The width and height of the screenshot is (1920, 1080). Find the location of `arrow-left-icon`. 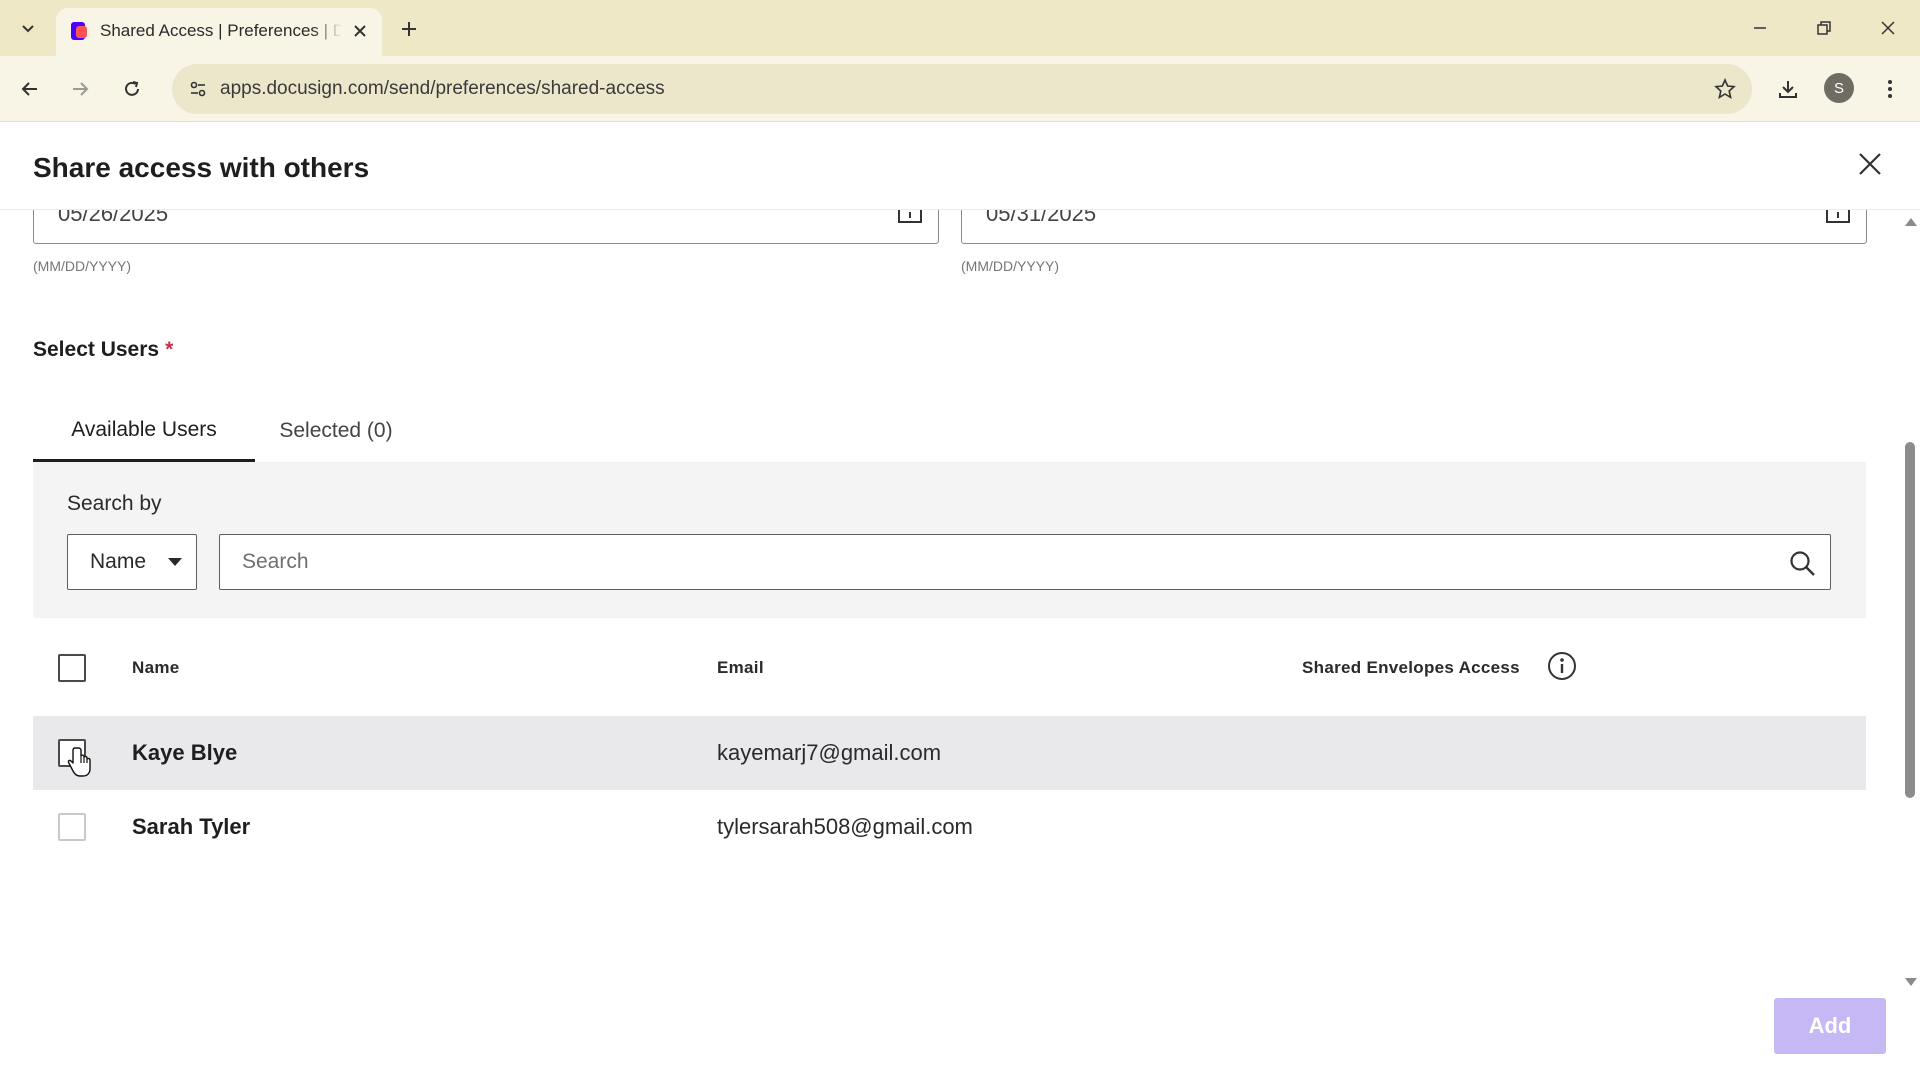

arrow-left-icon is located at coordinates (29, 89).